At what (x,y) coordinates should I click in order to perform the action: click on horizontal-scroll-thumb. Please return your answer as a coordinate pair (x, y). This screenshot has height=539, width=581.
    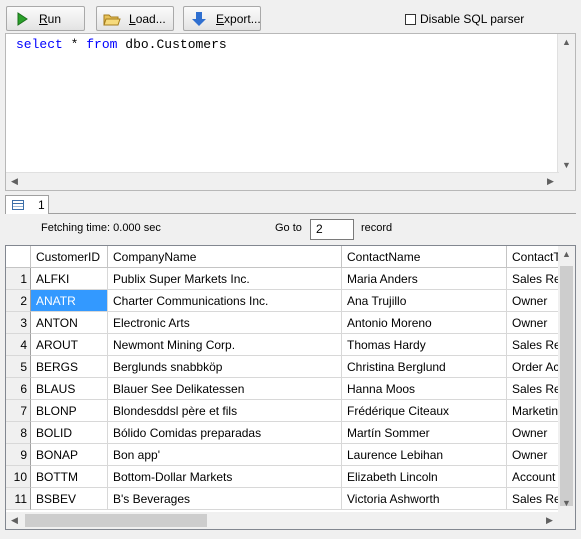
    Looking at the image, I should click on (116, 520).